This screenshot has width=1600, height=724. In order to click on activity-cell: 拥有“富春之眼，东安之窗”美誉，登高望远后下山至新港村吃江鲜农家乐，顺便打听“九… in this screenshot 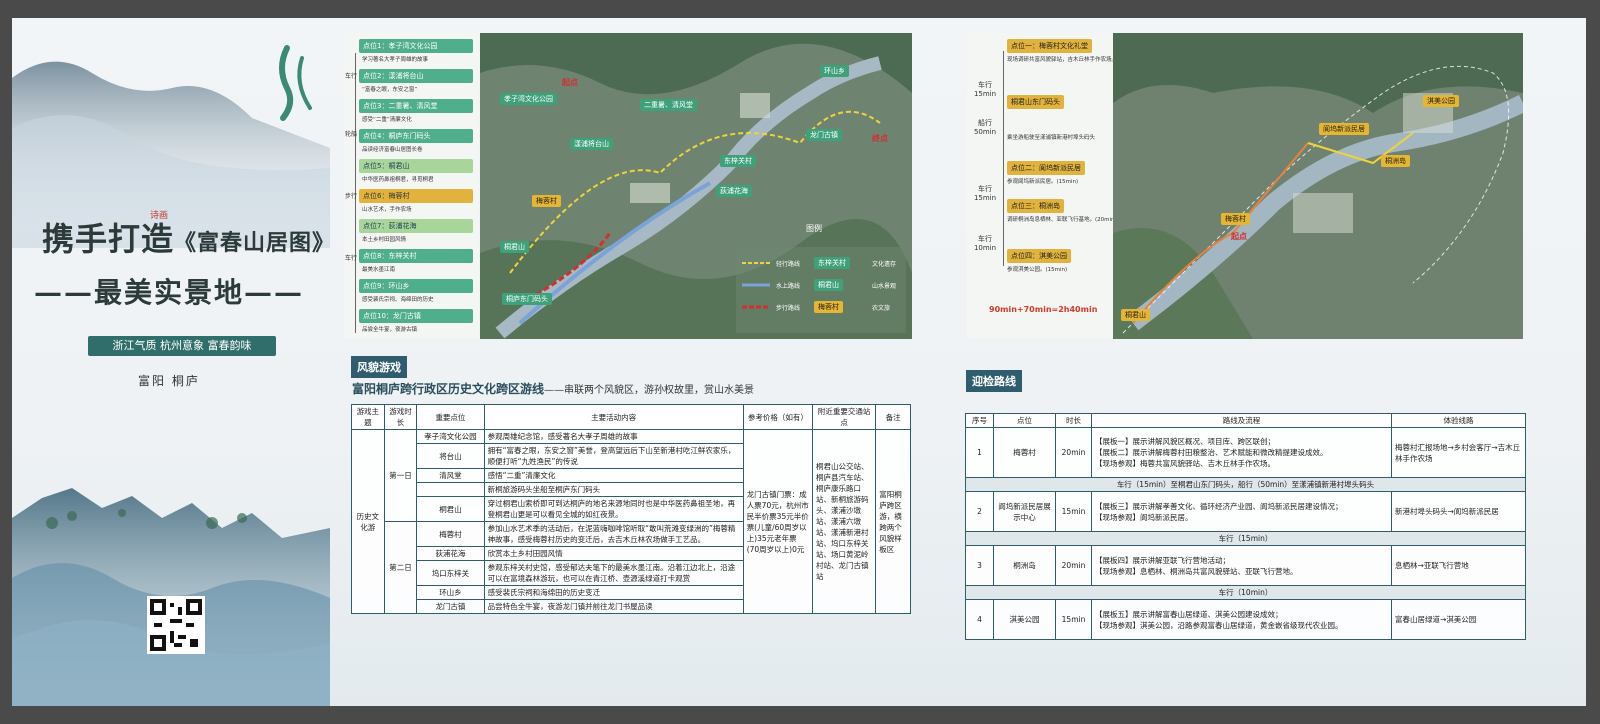, I will do `click(613, 456)`.